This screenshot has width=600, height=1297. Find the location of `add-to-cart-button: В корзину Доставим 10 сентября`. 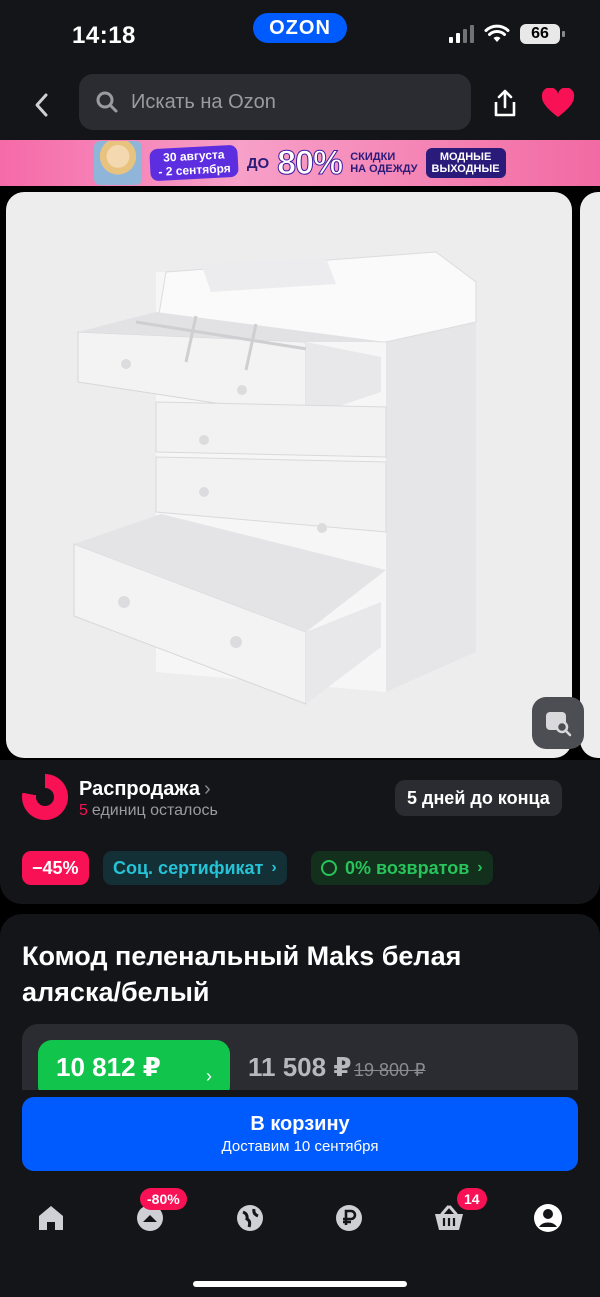

add-to-cart-button: В корзину Доставим 10 сентября is located at coordinates (300, 1134).